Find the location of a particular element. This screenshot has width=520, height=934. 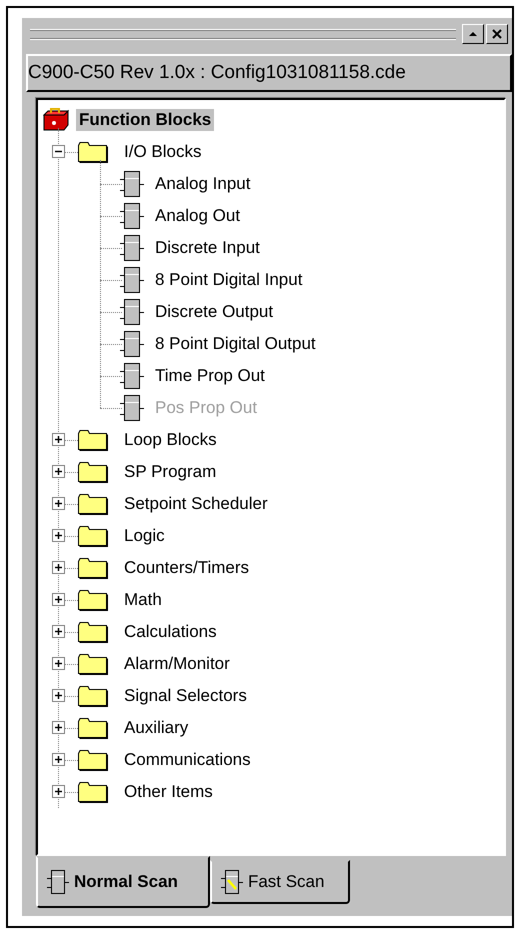

folder-label: Auxiliary is located at coordinates (156, 727).